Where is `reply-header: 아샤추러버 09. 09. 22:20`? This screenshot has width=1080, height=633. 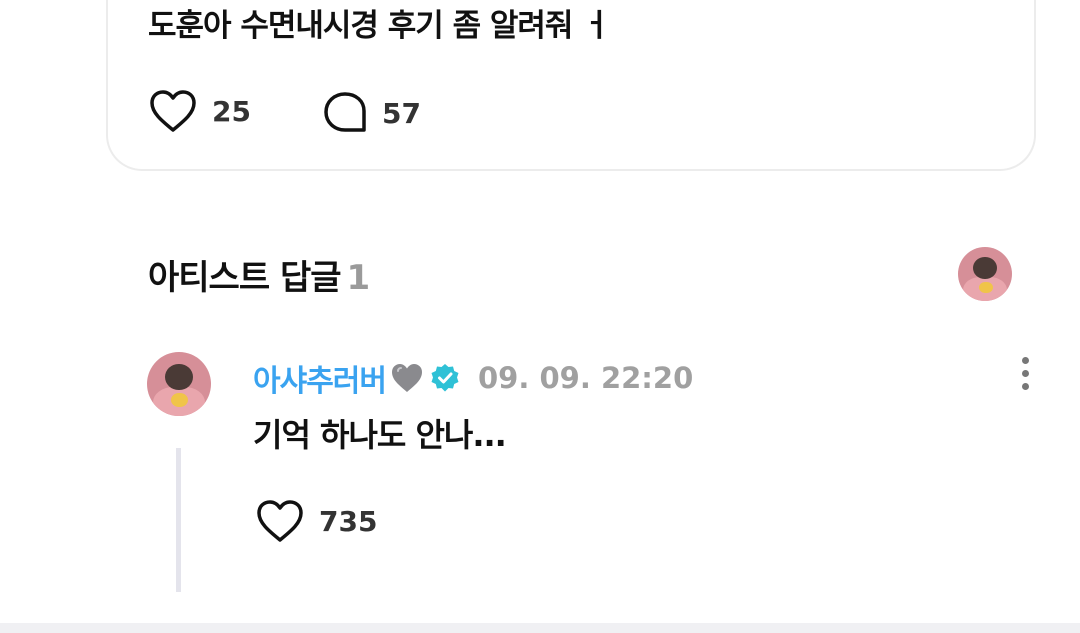
reply-header: 아샤추러버 09. 09. 22:20 is located at coordinates (473, 378).